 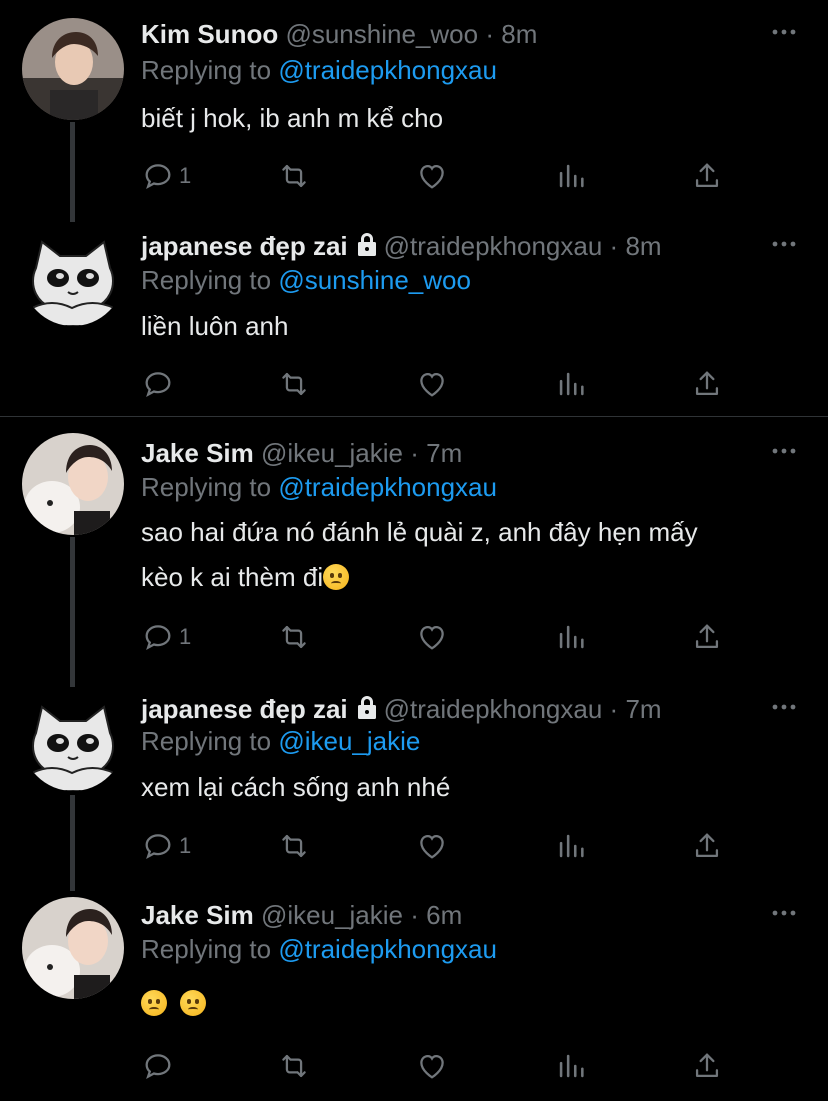 I want to click on tweet-header: japanese đẹp zai @traidepkhongxau · 8m, so click(x=401, y=246).